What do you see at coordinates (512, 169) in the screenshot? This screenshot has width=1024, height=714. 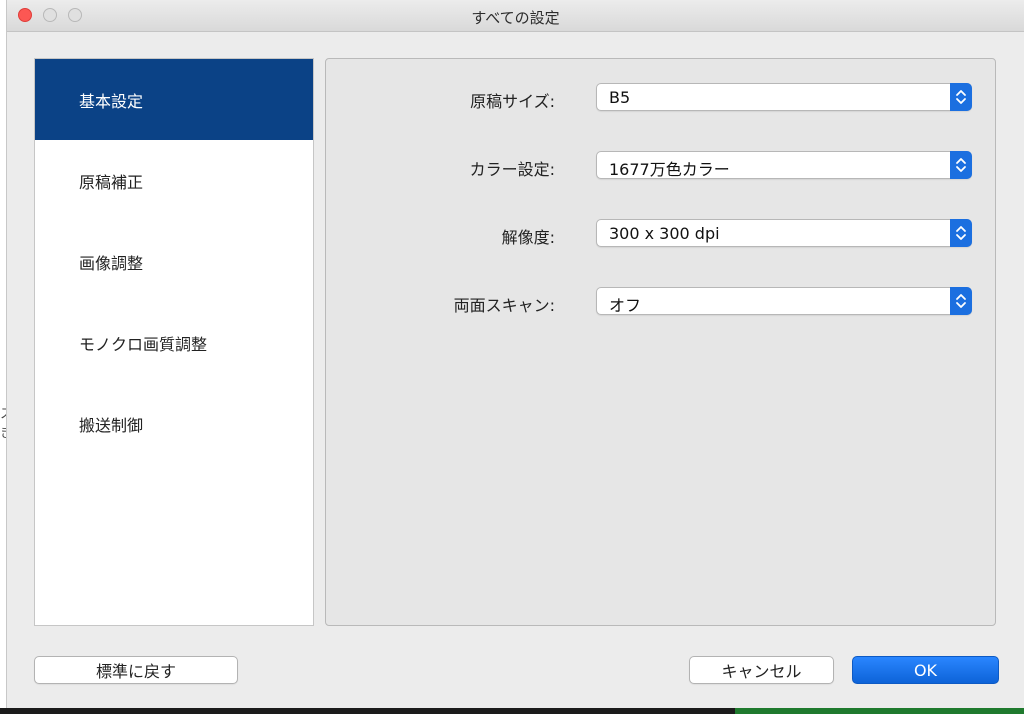 I see `color-setting-label: カラー設定:` at bounding box center [512, 169].